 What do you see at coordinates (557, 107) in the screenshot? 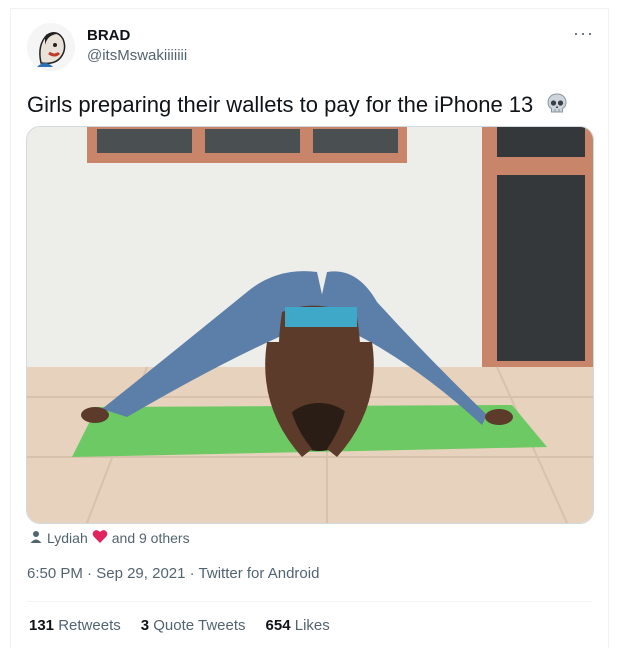
I see `skull-icon` at bounding box center [557, 107].